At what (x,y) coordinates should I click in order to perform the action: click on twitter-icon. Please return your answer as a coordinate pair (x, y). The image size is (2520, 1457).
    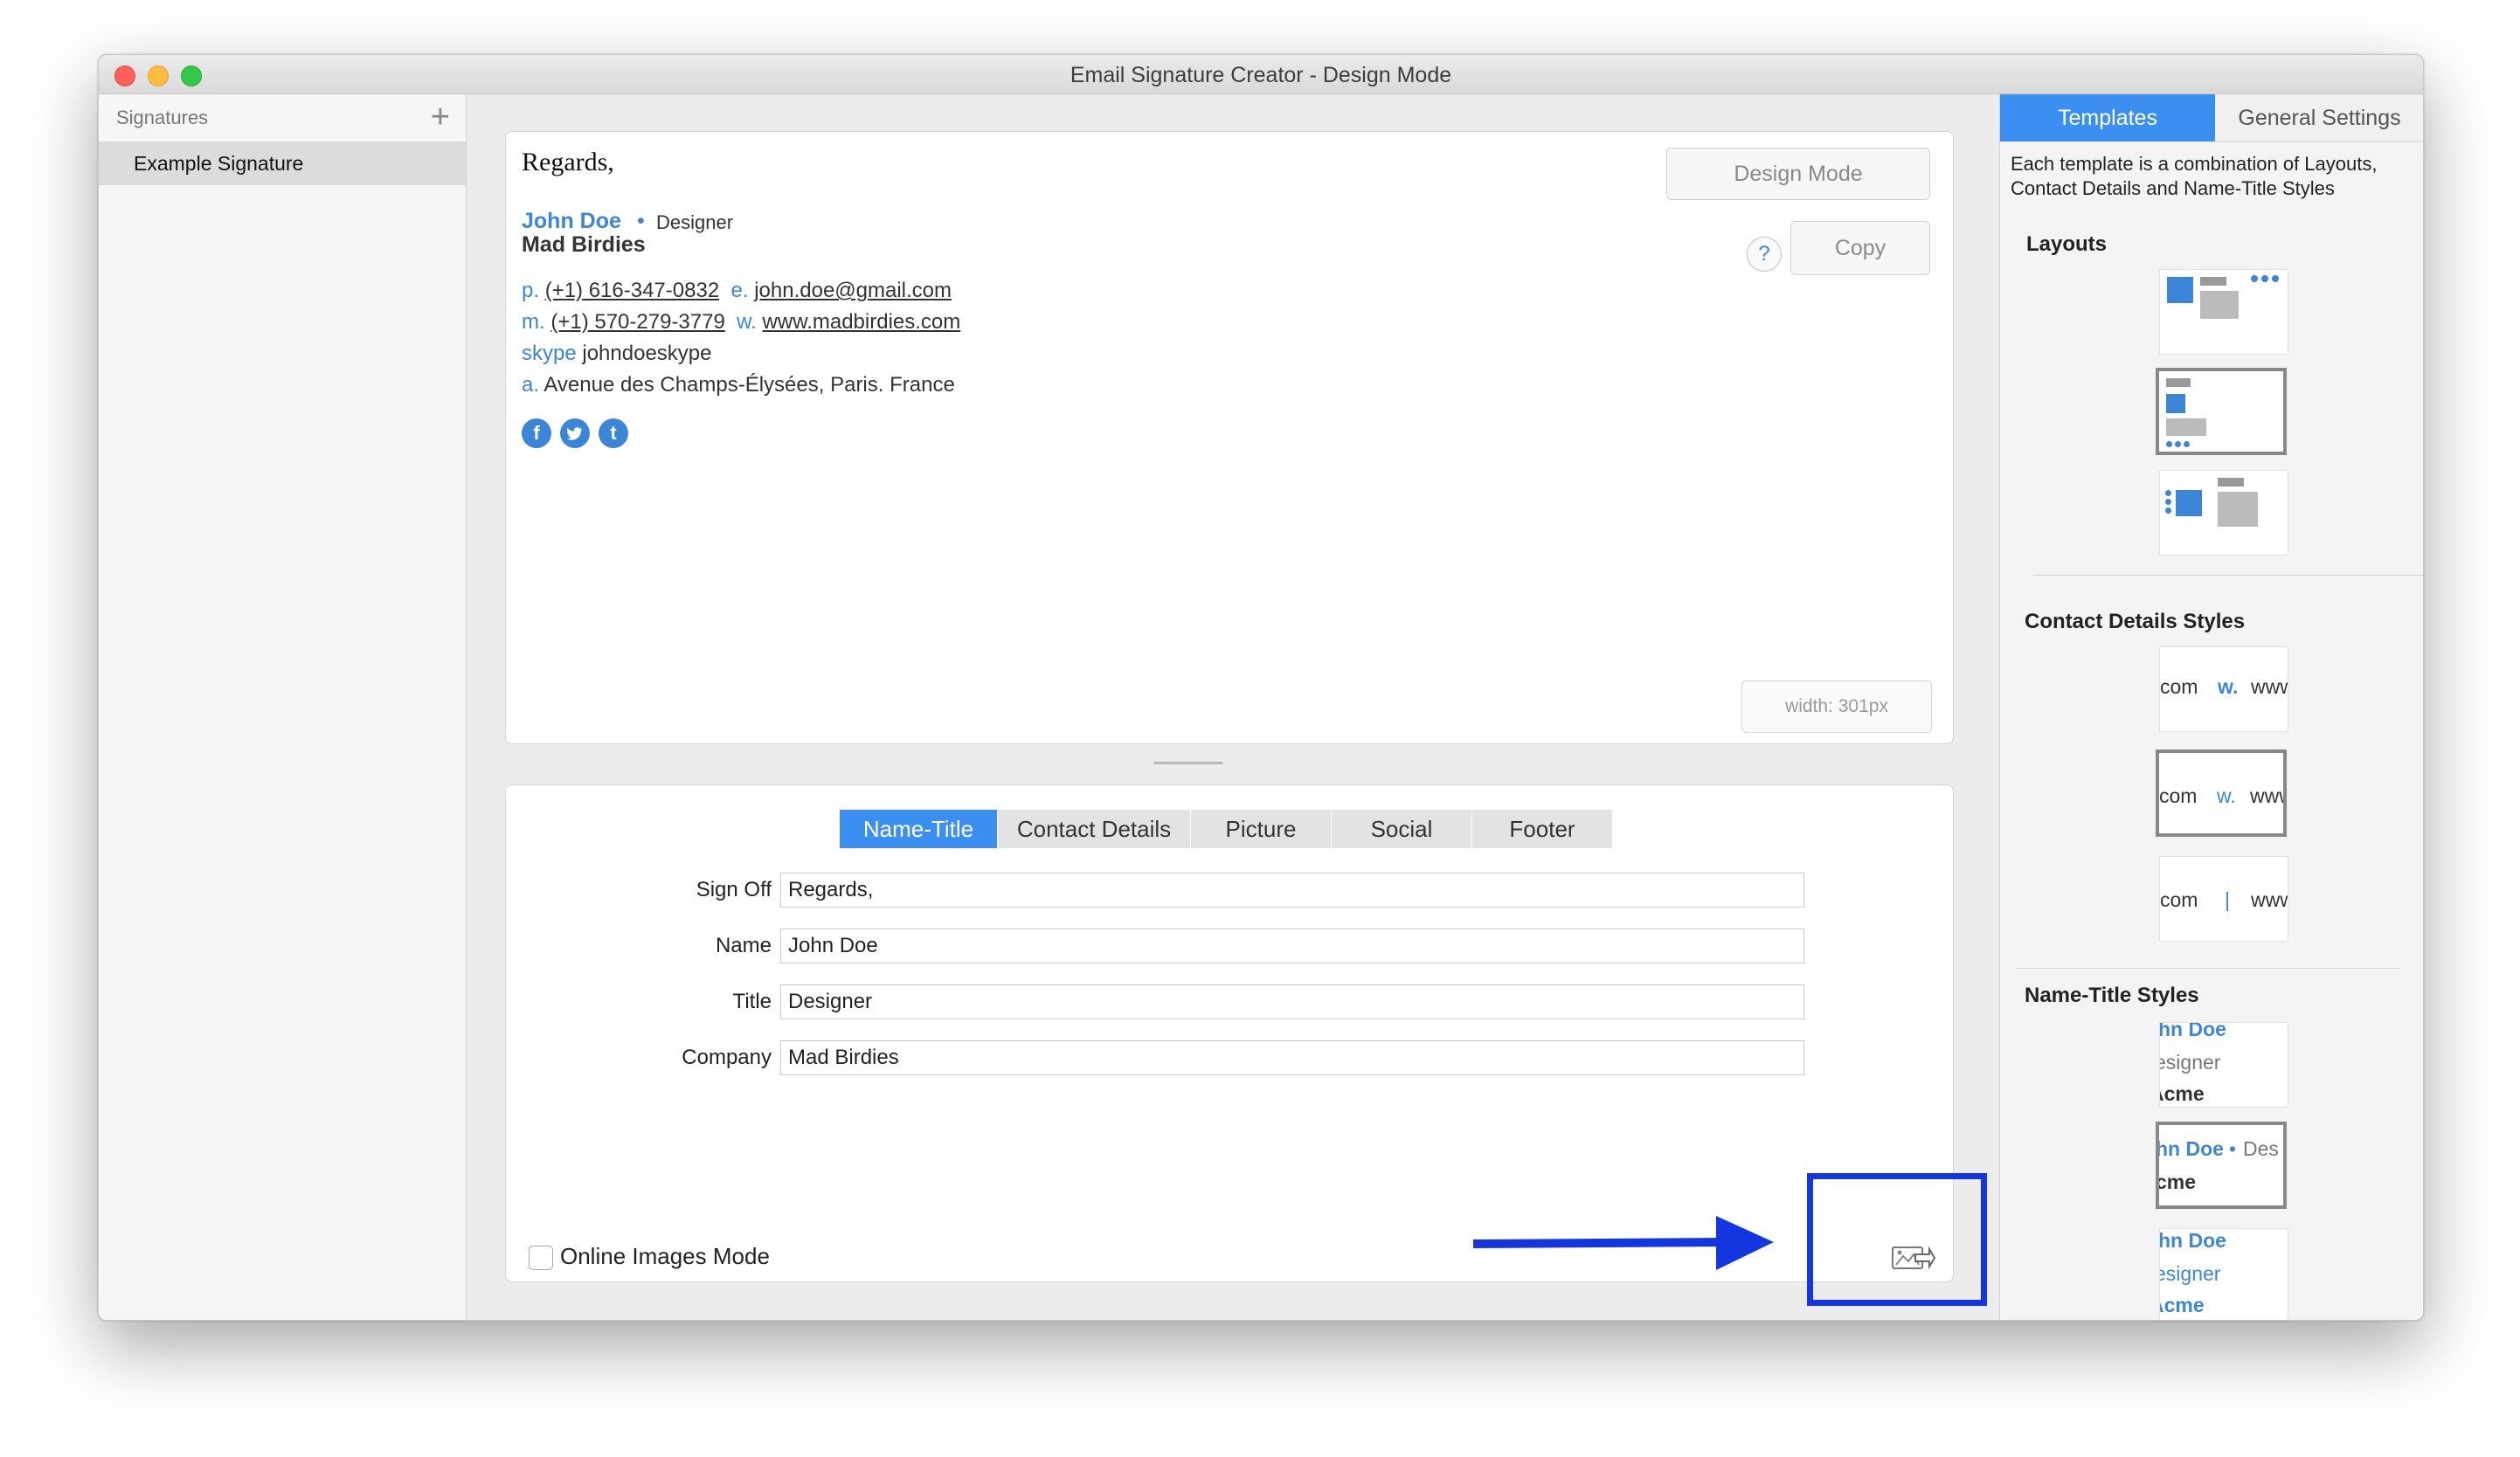
    Looking at the image, I should click on (575, 433).